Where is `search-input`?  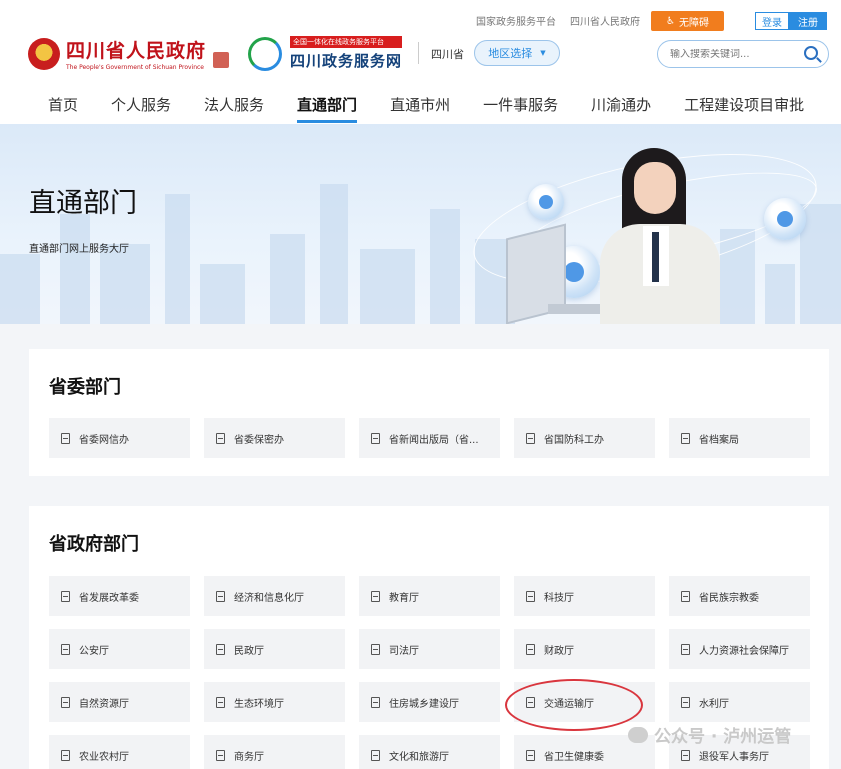 search-input is located at coordinates (735, 54).